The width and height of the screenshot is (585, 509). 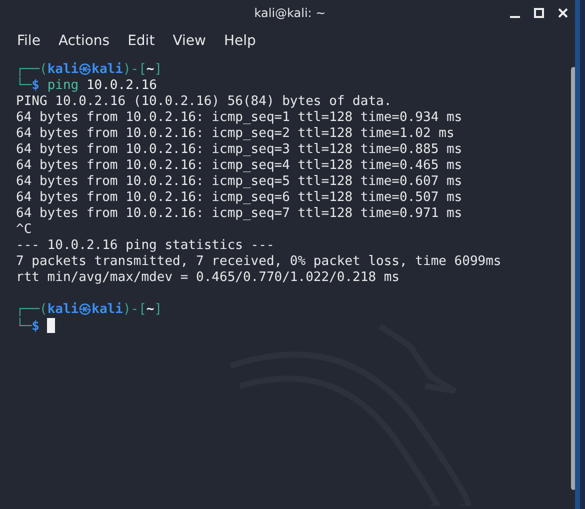 What do you see at coordinates (146, 41) in the screenshot?
I see `menu-item: Edit` at bounding box center [146, 41].